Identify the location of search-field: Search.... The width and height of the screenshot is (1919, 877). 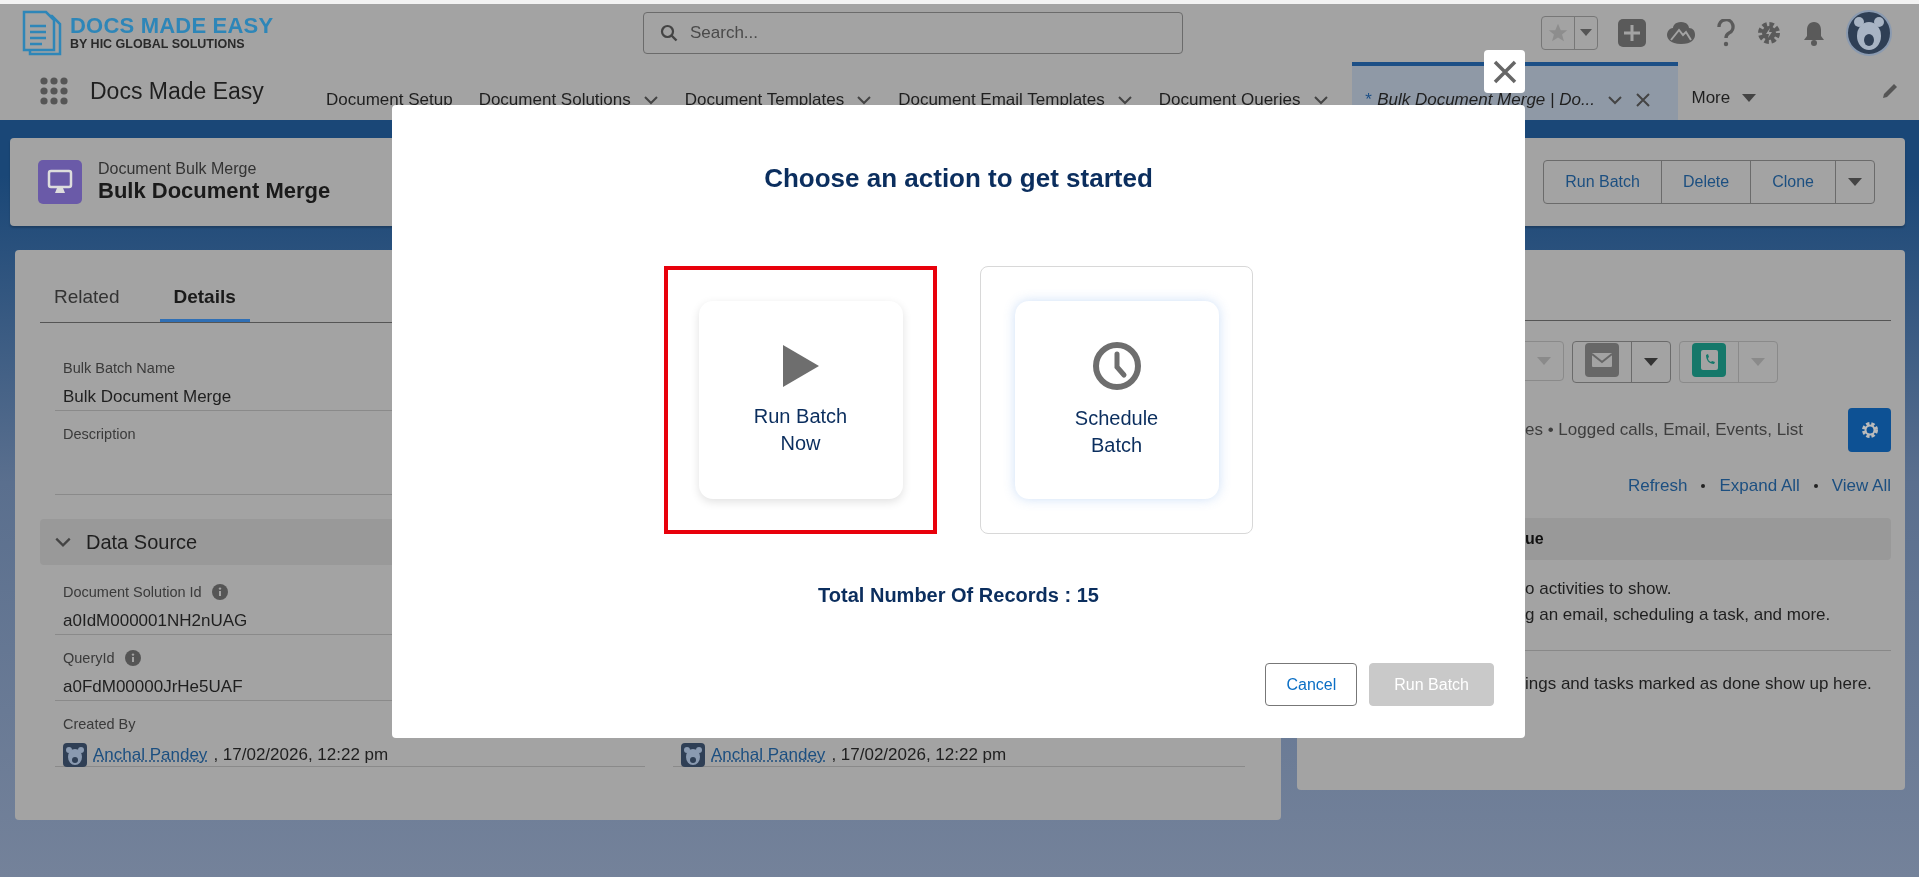
(913, 33).